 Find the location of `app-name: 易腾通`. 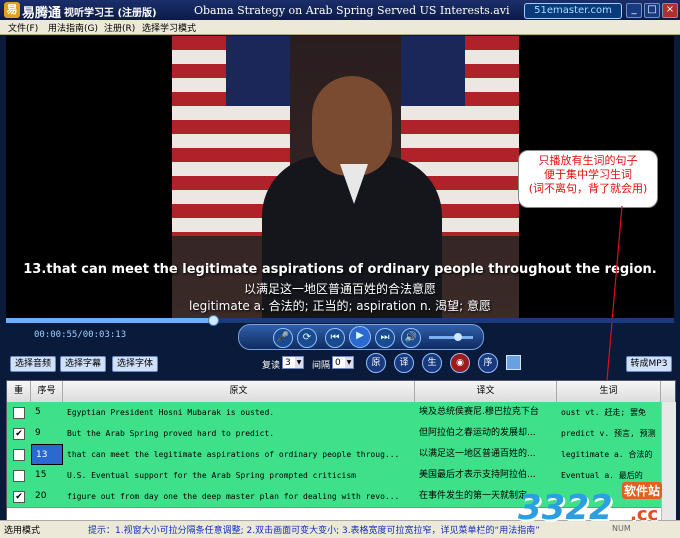

app-name: 易腾通 is located at coordinates (42, 13).